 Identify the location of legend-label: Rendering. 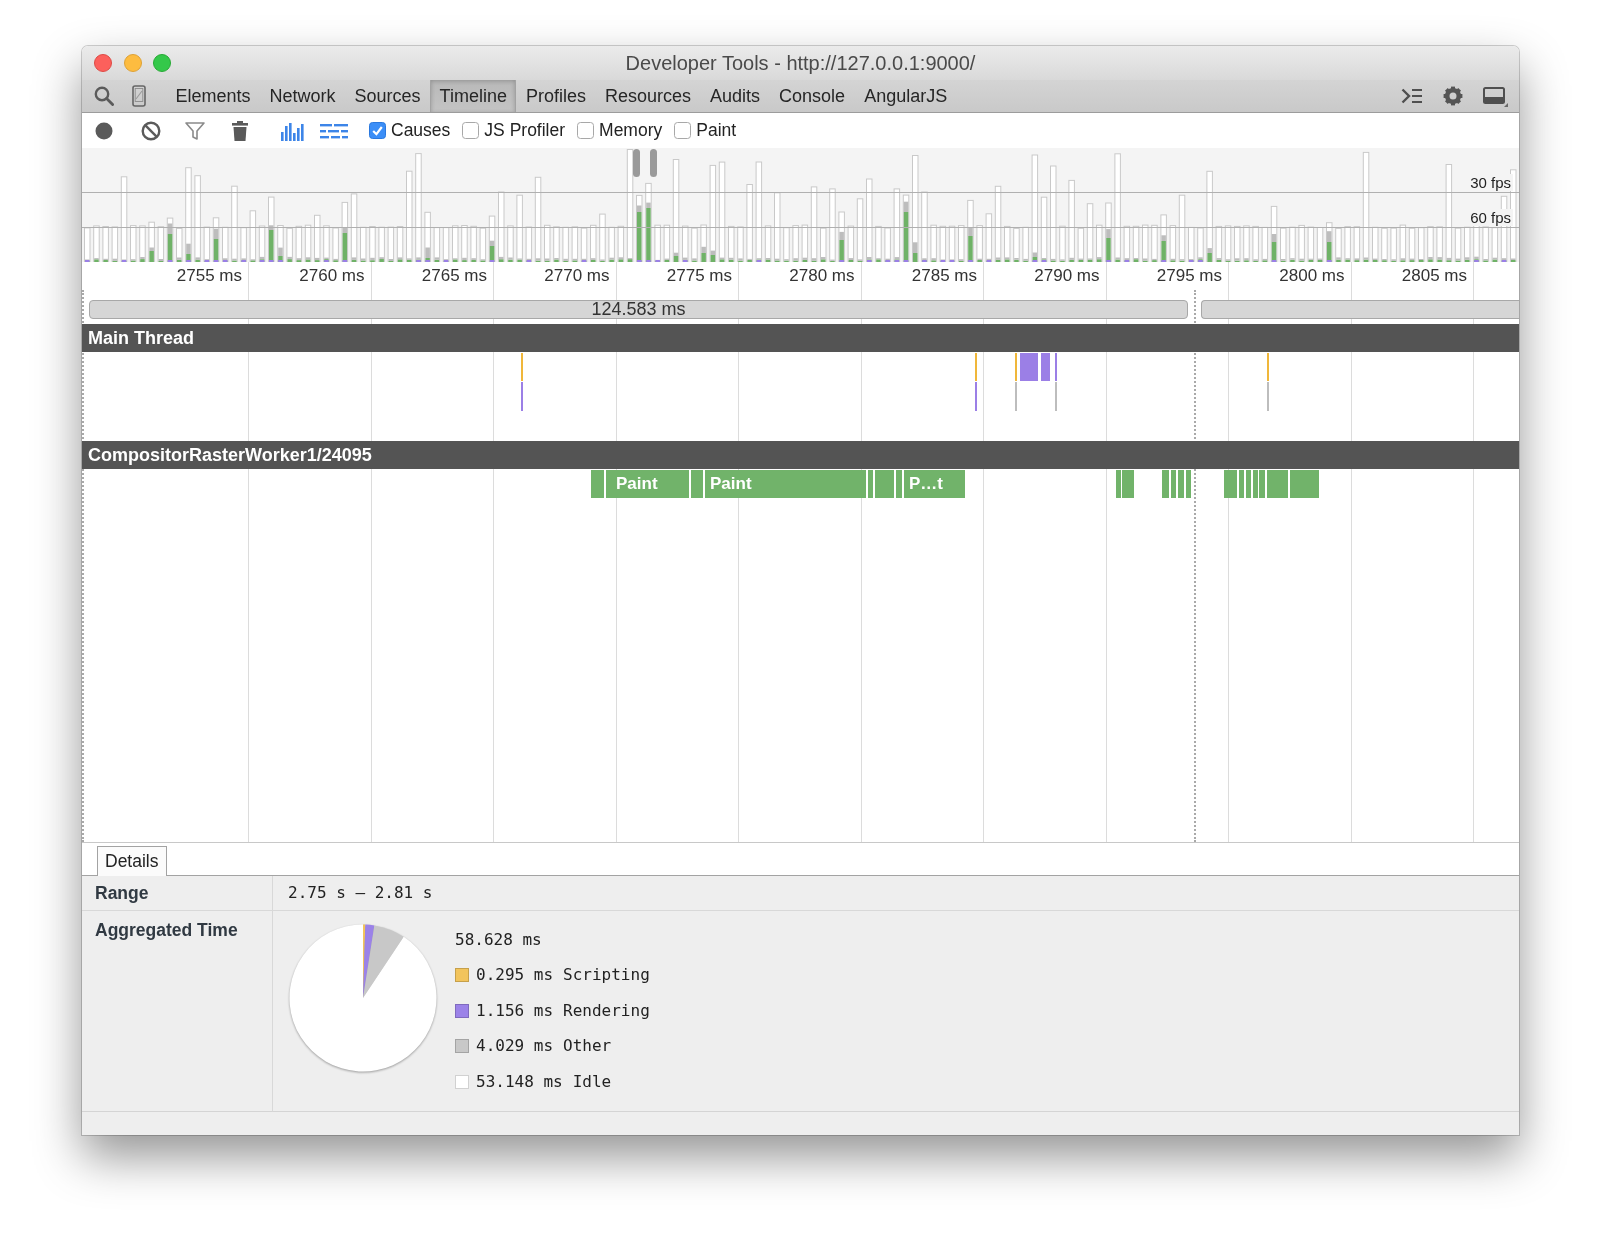
(606, 1010).